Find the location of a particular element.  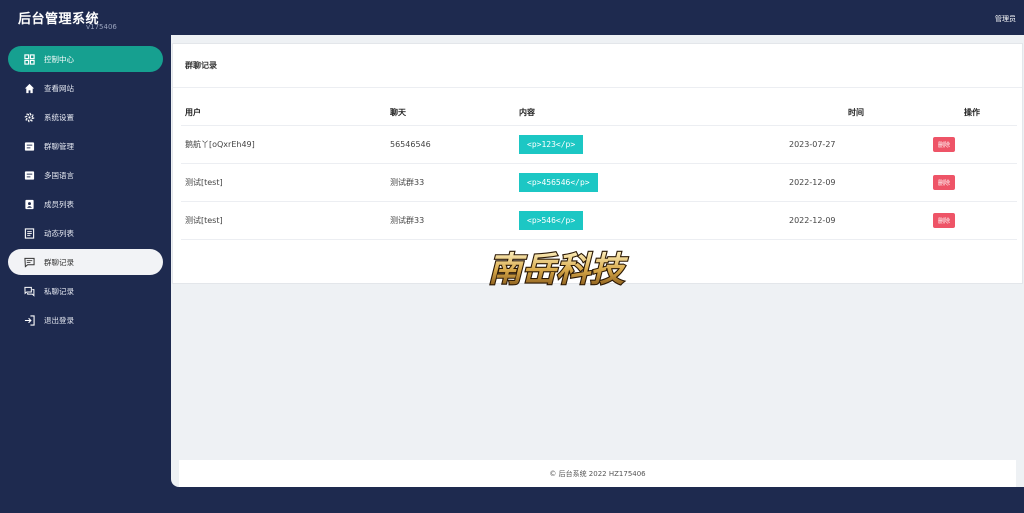

contacts-icon is located at coordinates (29, 204).